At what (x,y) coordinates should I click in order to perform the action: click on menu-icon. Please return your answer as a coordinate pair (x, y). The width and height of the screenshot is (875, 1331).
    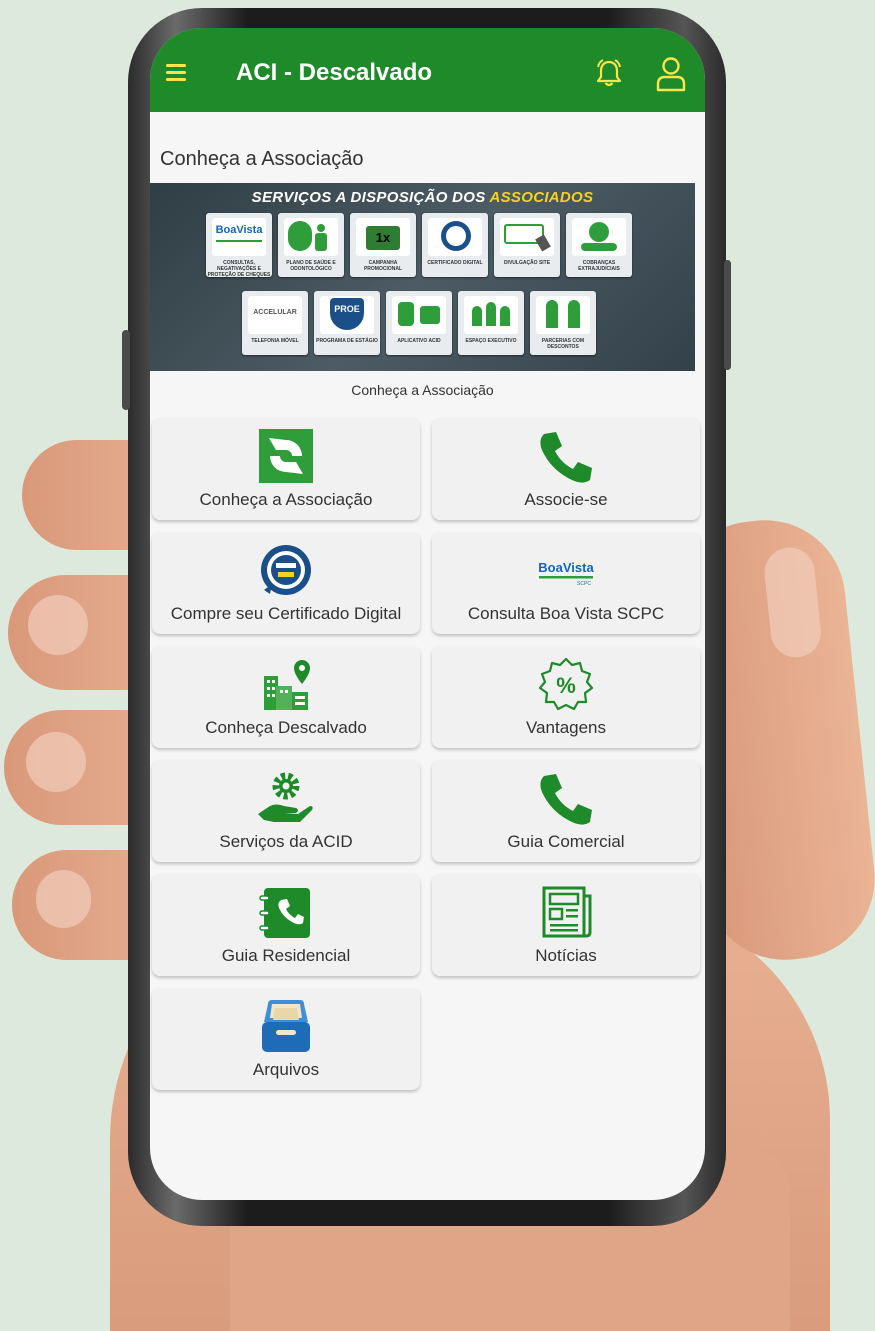
    Looking at the image, I should click on (176, 72).